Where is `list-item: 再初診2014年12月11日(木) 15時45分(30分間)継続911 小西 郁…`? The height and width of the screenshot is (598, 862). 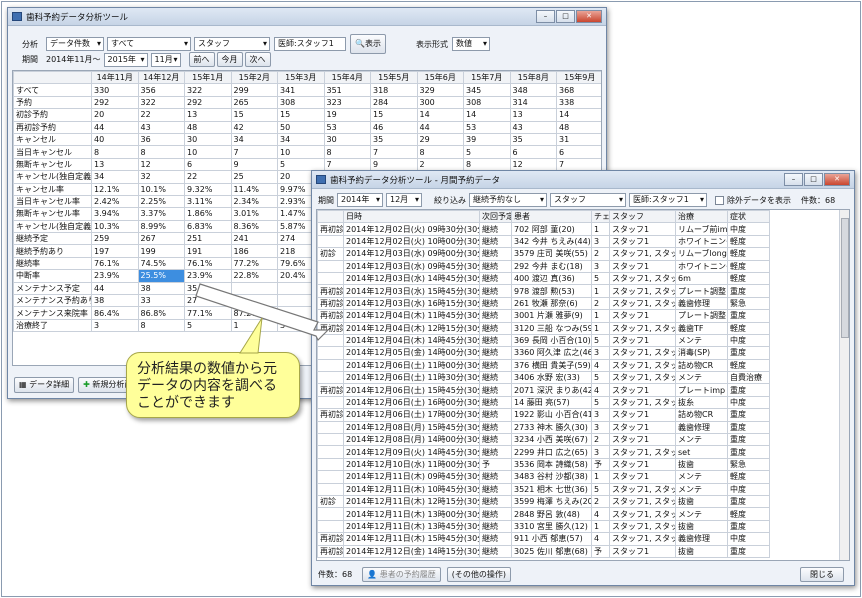
list-item: 再初診2014年12月11日(木) 15時45分(30分間)継続911 小西 郁… is located at coordinates (543, 539).